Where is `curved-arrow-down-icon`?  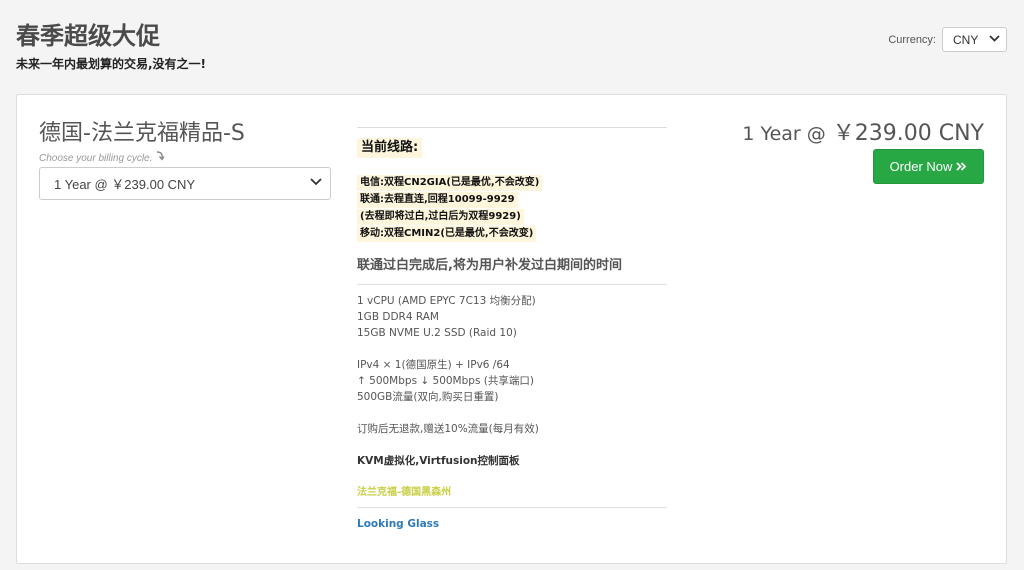 curved-arrow-down-icon is located at coordinates (160, 157).